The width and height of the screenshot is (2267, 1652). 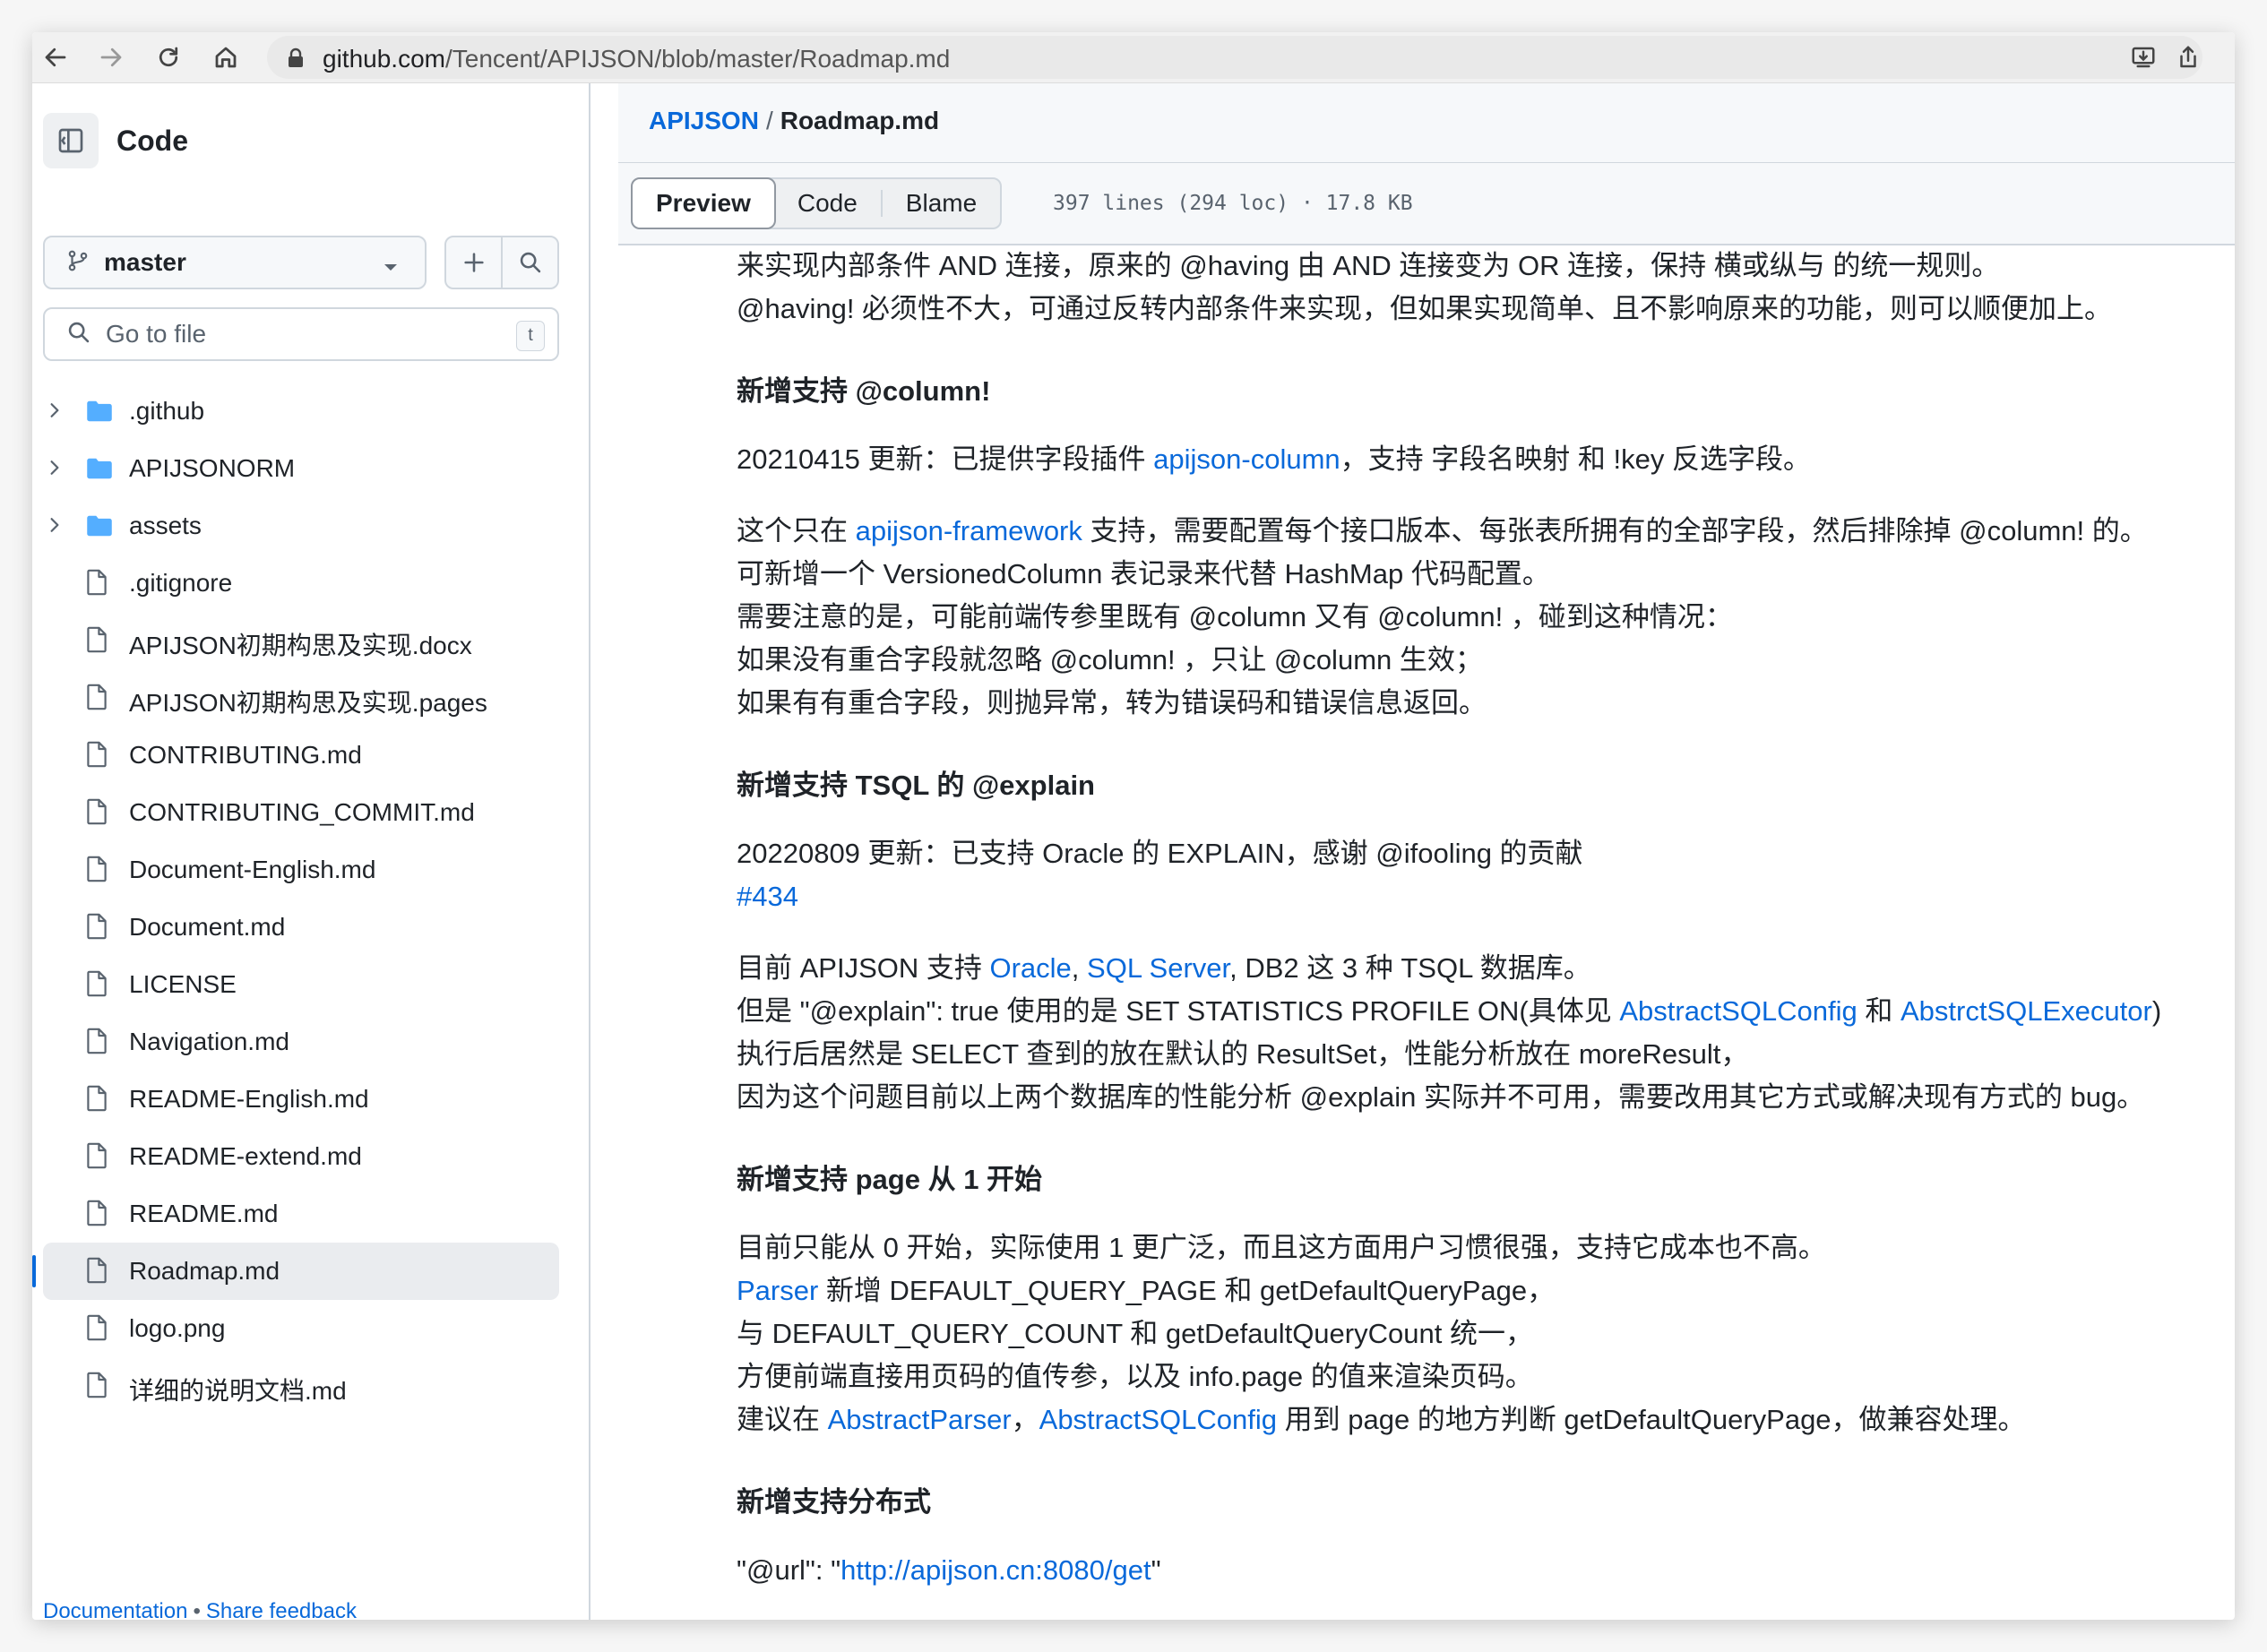 What do you see at coordinates (789, 1570) in the screenshot?
I see `text-run: "@url": "` at bounding box center [789, 1570].